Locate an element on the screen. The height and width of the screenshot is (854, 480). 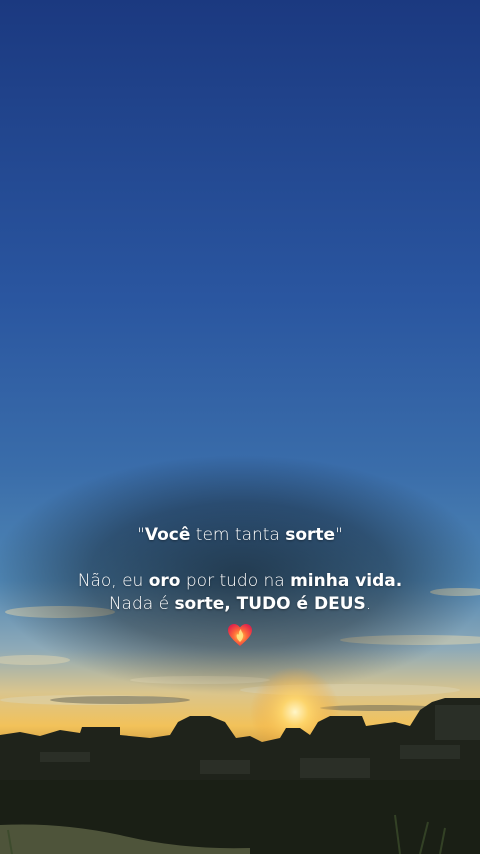
caption-line-2: Nada é sorte, TUDO é DEUS. is located at coordinates (240, 604).